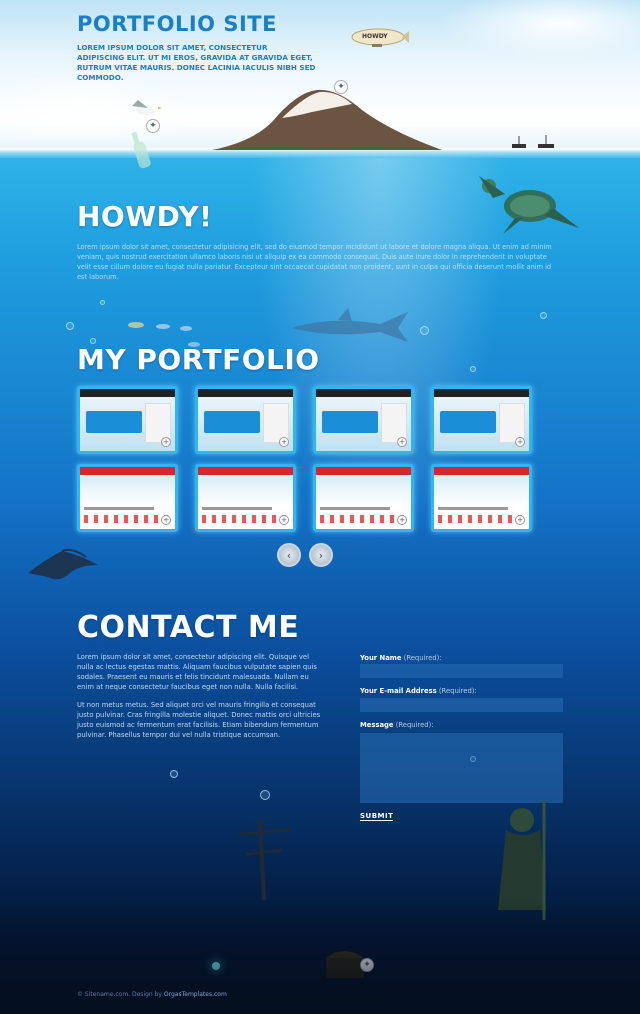  What do you see at coordinates (397, 725) in the screenshot?
I see `message-field-label: Message (Required):` at bounding box center [397, 725].